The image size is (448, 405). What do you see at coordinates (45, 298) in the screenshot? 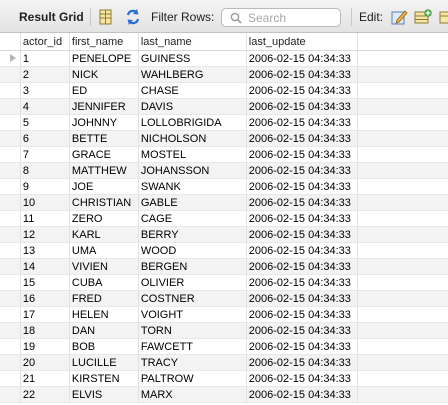
I see `cell-actor-id: 16` at bounding box center [45, 298].